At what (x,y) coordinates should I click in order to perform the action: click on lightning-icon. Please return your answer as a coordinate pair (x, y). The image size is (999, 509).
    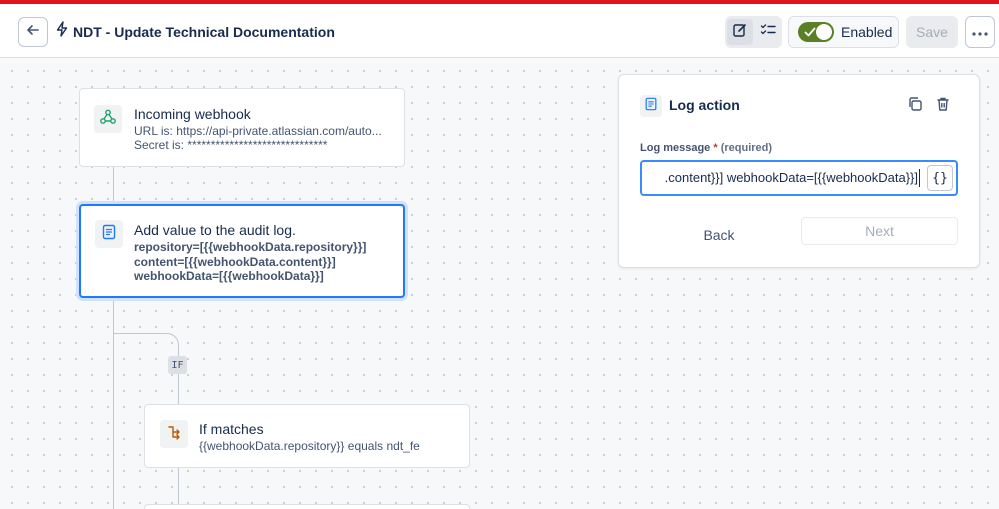
    Looking at the image, I should click on (62, 31).